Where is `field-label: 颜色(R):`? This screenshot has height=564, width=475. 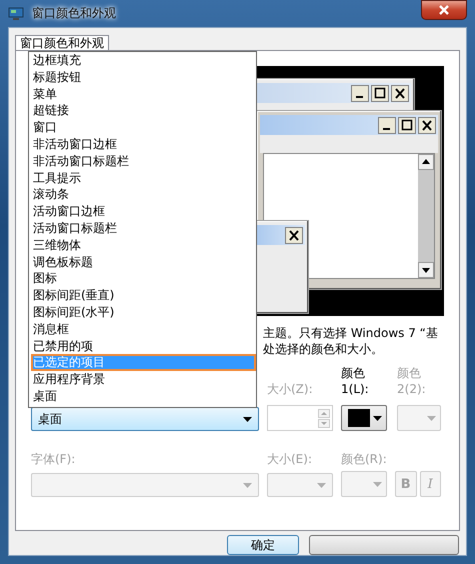 field-label: 颜色(R): is located at coordinates (364, 459).